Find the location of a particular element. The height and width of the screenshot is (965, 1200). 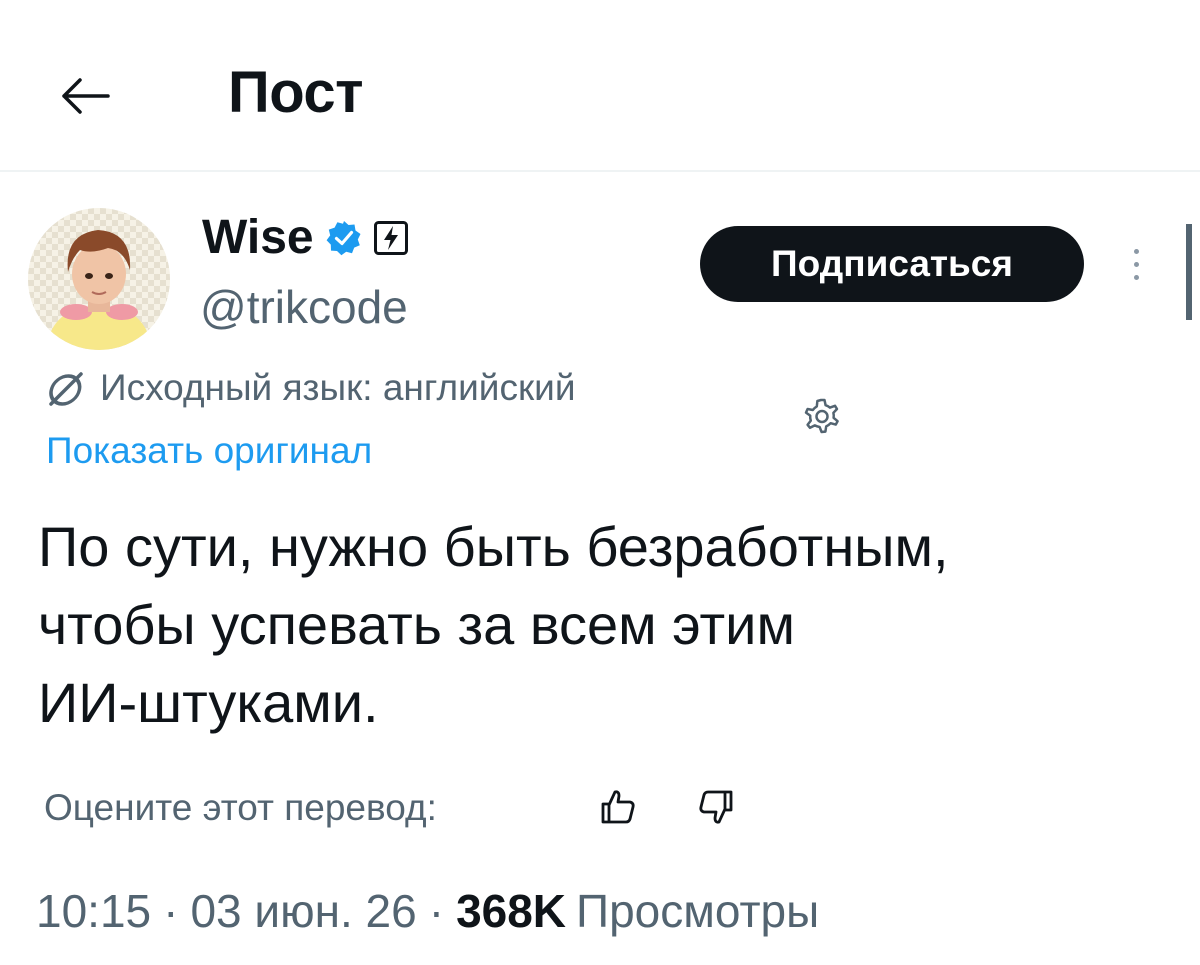

avatar-image is located at coordinates (99, 279).